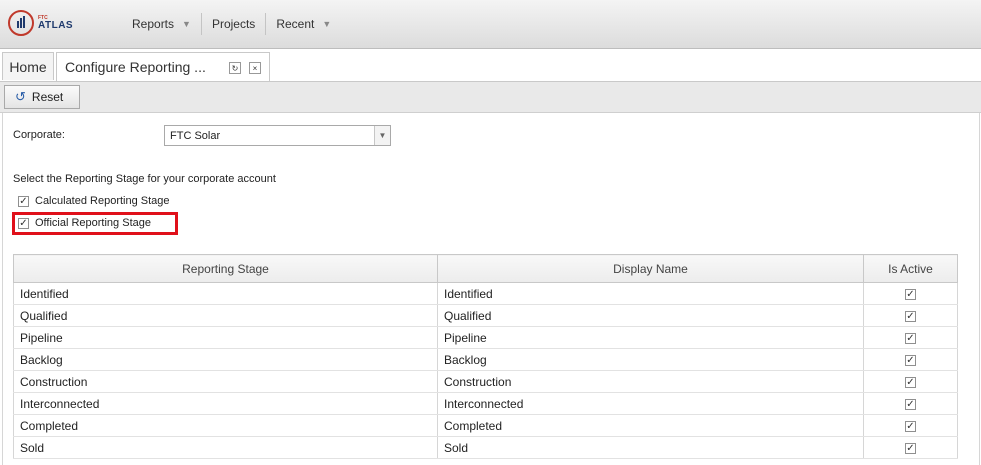  What do you see at coordinates (21, 23) in the screenshot?
I see `logo-mark-icon` at bounding box center [21, 23].